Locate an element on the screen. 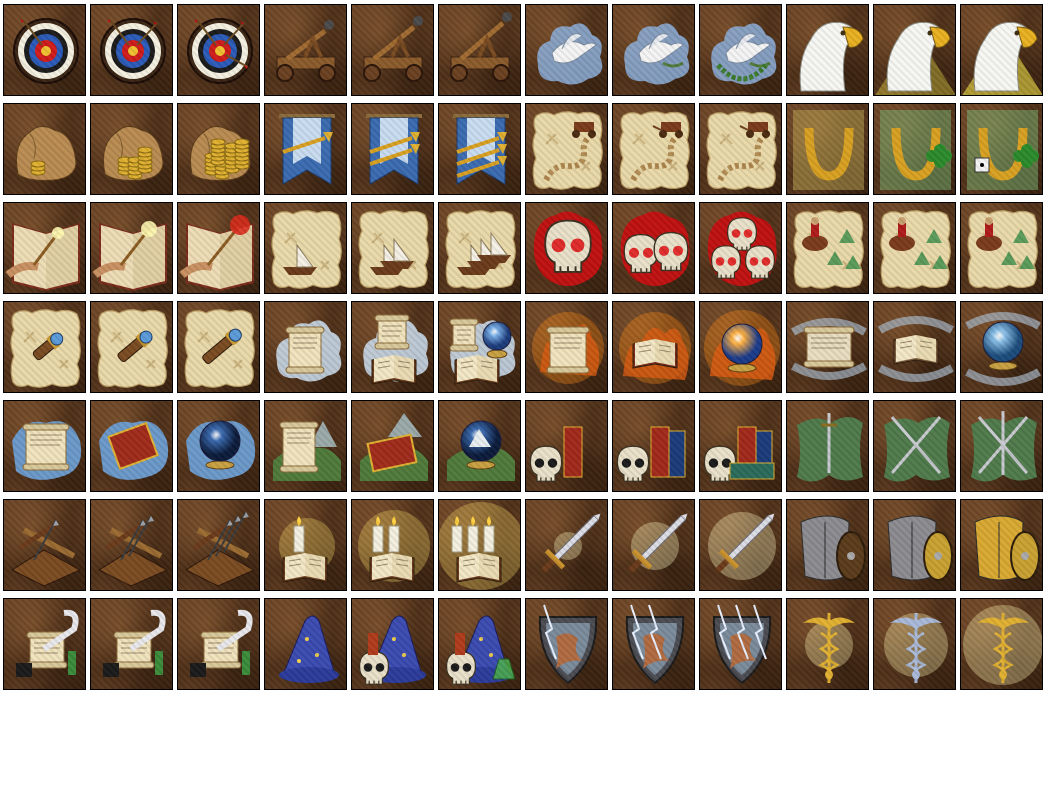 The width and height of the screenshot is (1057, 806). pathfinding-advanced-icon is located at coordinates (914, 248).